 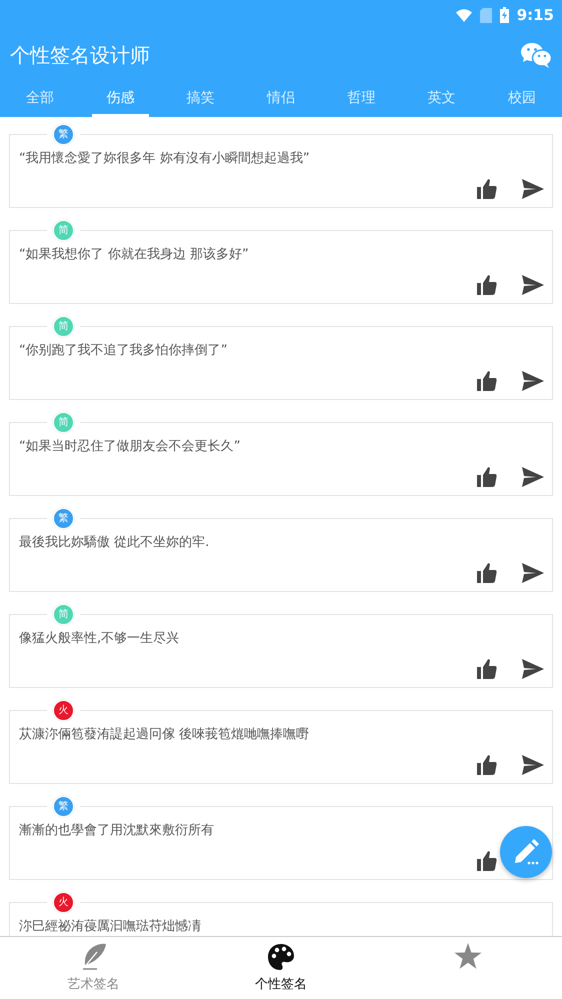 What do you see at coordinates (464, 15) in the screenshot?
I see `wifi-icon` at bounding box center [464, 15].